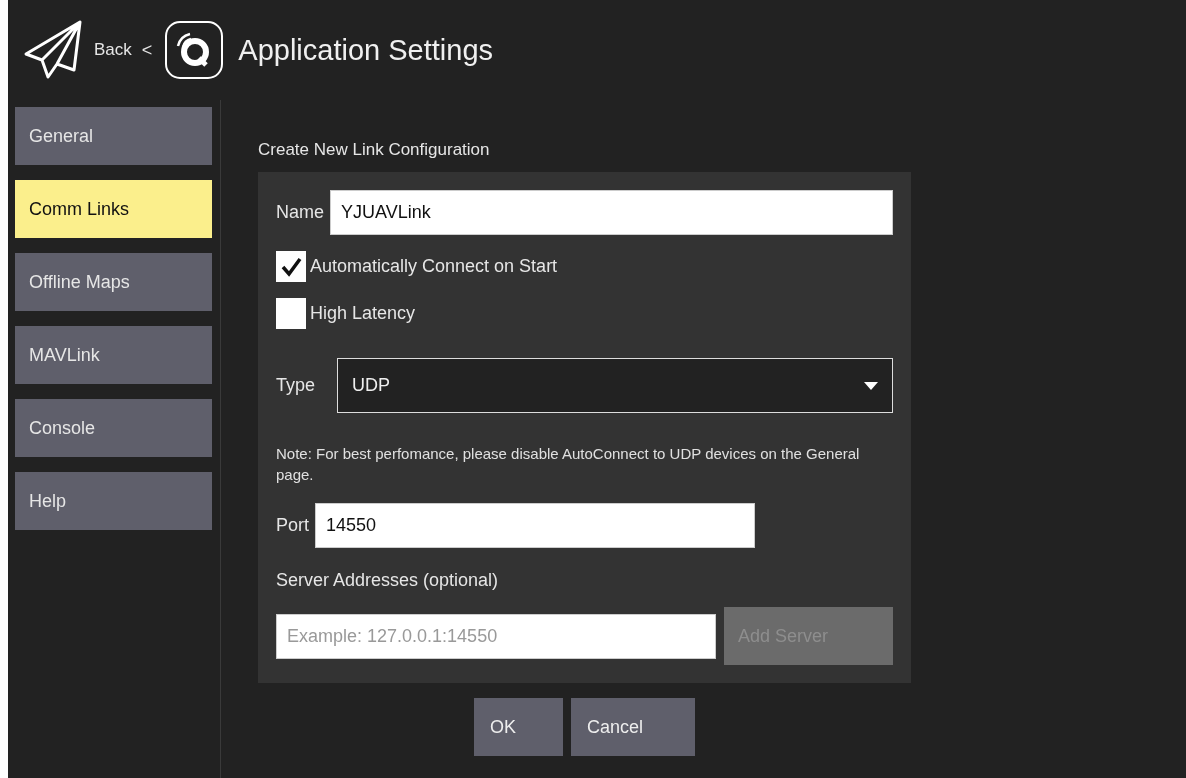  What do you see at coordinates (113, 355) in the screenshot?
I see `sidebar-item: MAVLink` at bounding box center [113, 355].